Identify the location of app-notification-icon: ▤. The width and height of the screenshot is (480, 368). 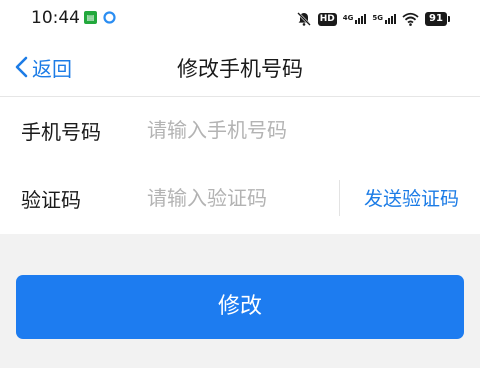
(90, 17).